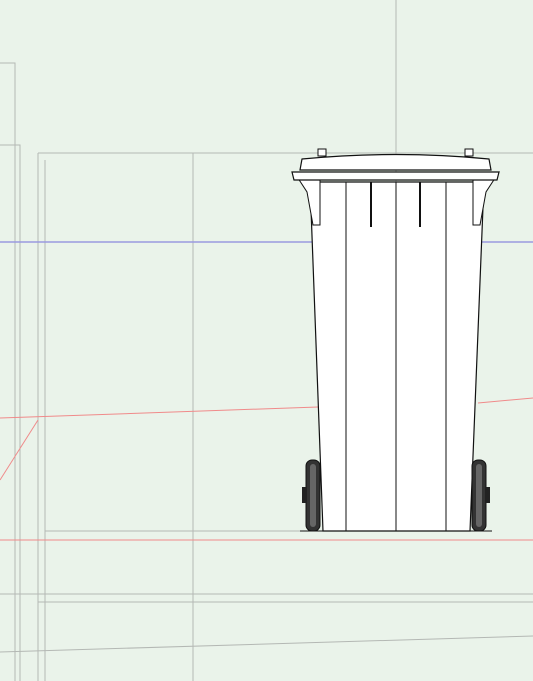  What do you see at coordinates (304, 495) in the screenshot?
I see `wheel-axle-left` at bounding box center [304, 495].